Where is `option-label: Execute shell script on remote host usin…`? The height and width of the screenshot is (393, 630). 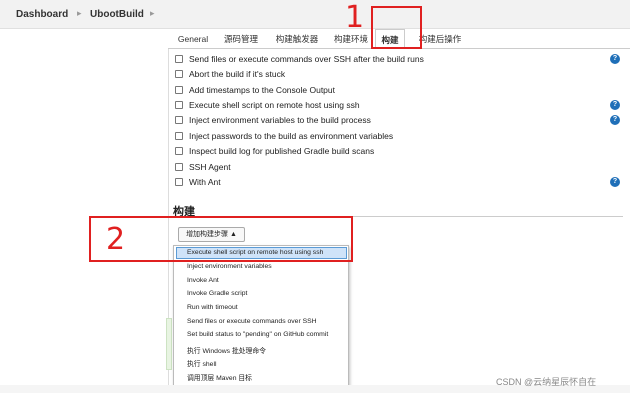 option-label: Execute shell script on remote host usin… is located at coordinates (274, 105).